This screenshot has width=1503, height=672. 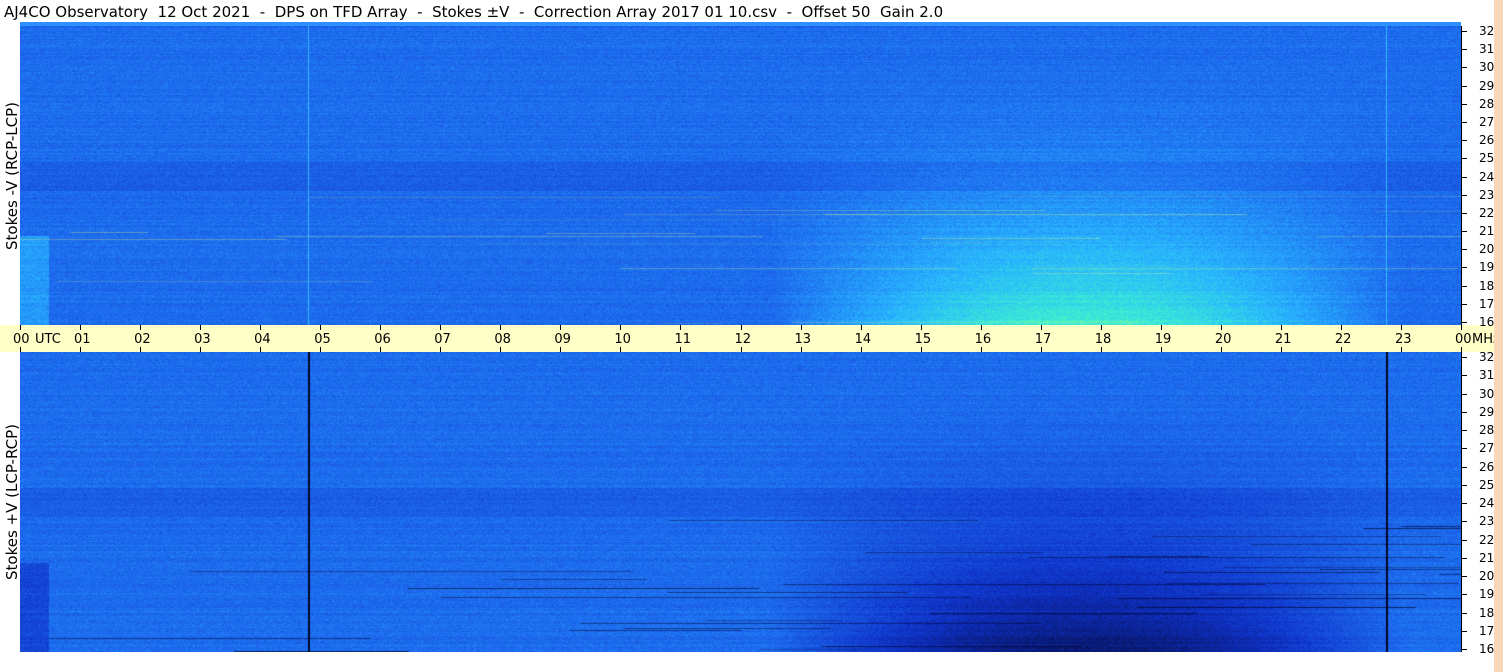 I want to click on x-tick-label: 10, so click(x=622, y=339).